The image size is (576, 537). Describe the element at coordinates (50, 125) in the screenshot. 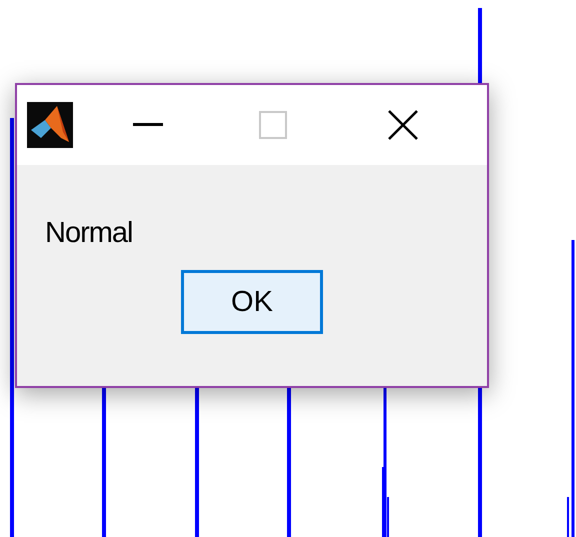

I see `app-logo-icon` at that location.